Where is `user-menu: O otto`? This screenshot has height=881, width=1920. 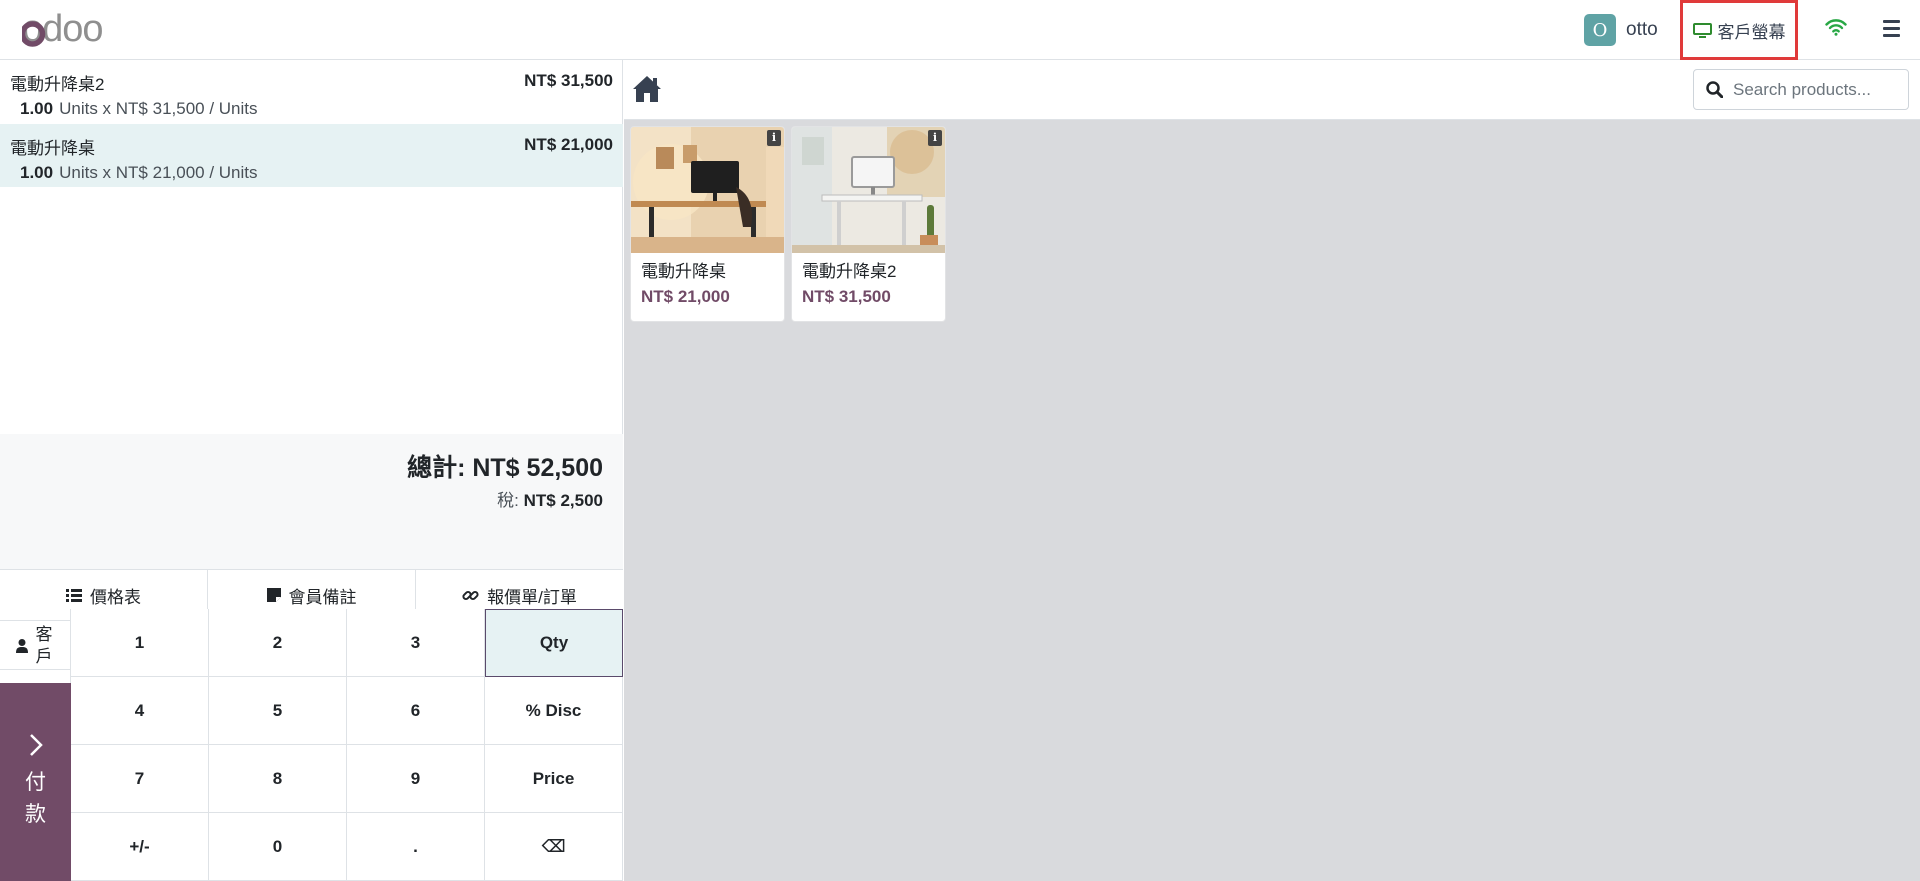
user-menu: O otto is located at coordinates (1621, 30).